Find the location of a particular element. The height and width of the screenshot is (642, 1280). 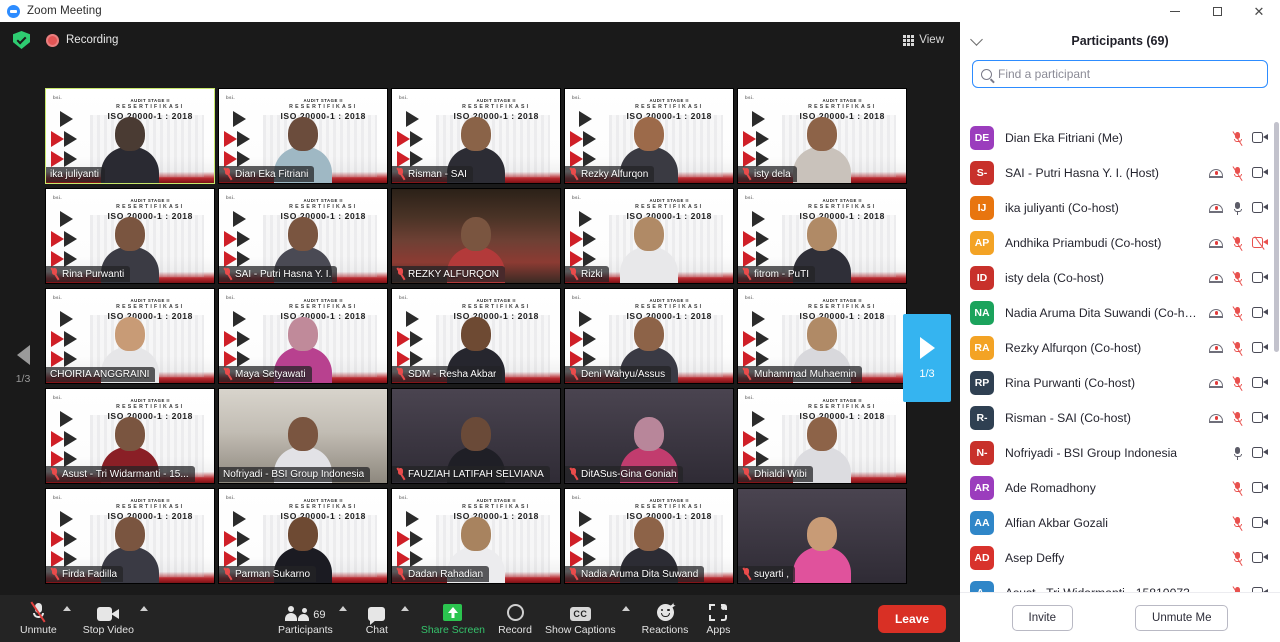

participant-row: RP Rina Purwanti (Co-host) is located at coordinates (1120, 382).